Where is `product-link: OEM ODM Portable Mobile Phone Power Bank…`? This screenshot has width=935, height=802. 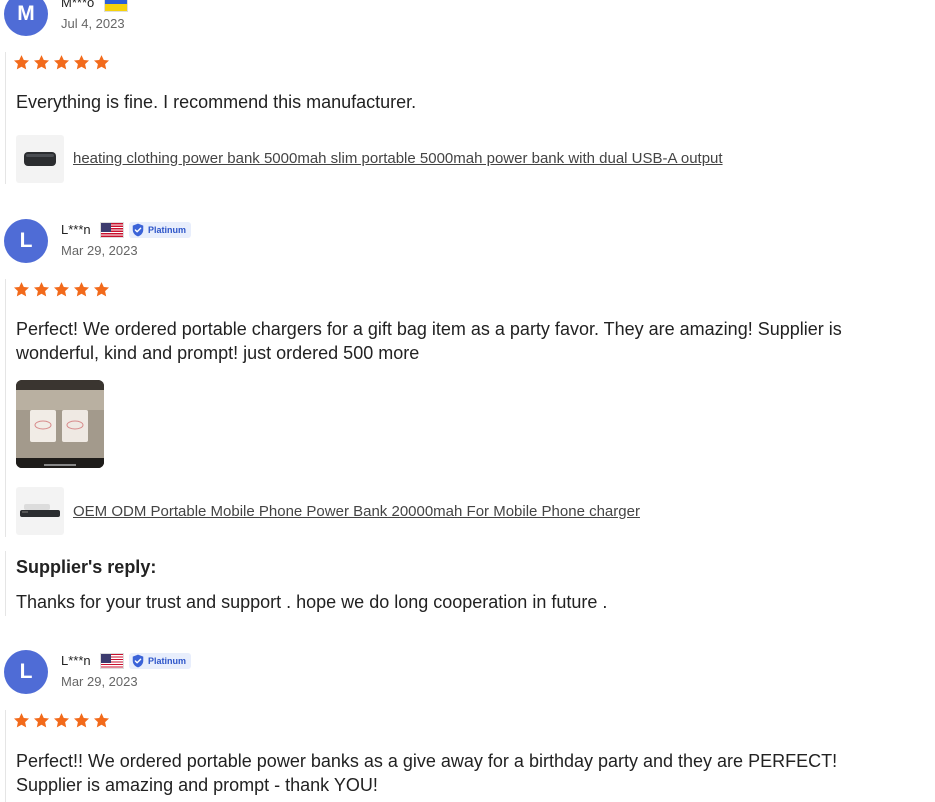 product-link: OEM ODM Portable Mobile Phone Power Bank… is located at coordinates (356, 512).